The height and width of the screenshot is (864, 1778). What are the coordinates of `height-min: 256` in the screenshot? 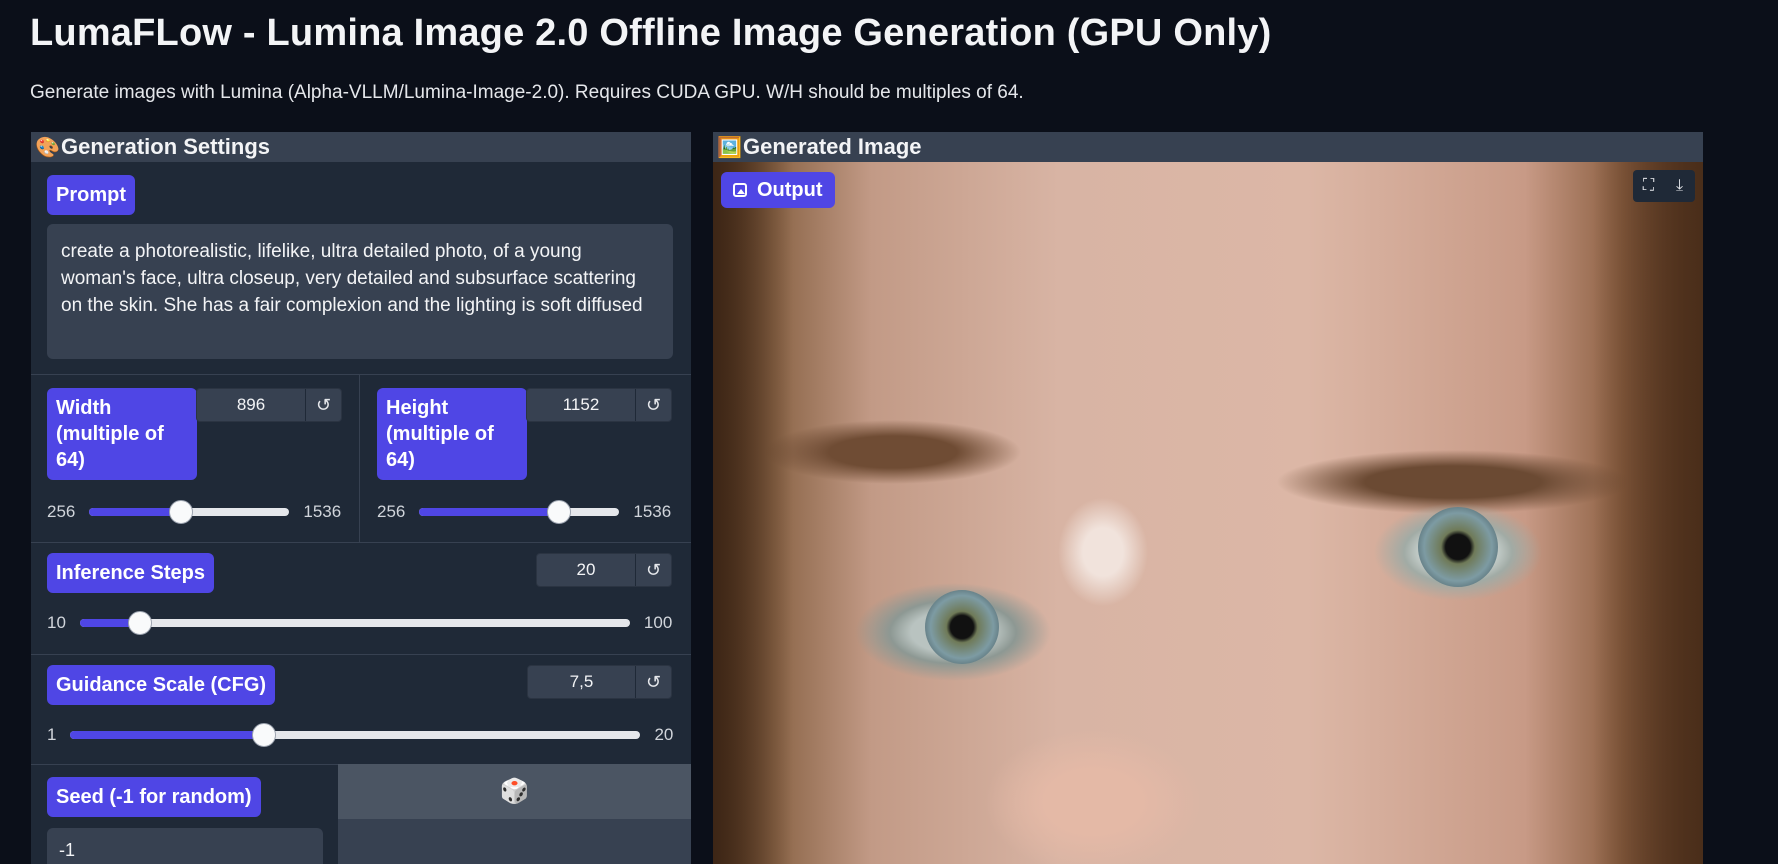 It's located at (391, 511).